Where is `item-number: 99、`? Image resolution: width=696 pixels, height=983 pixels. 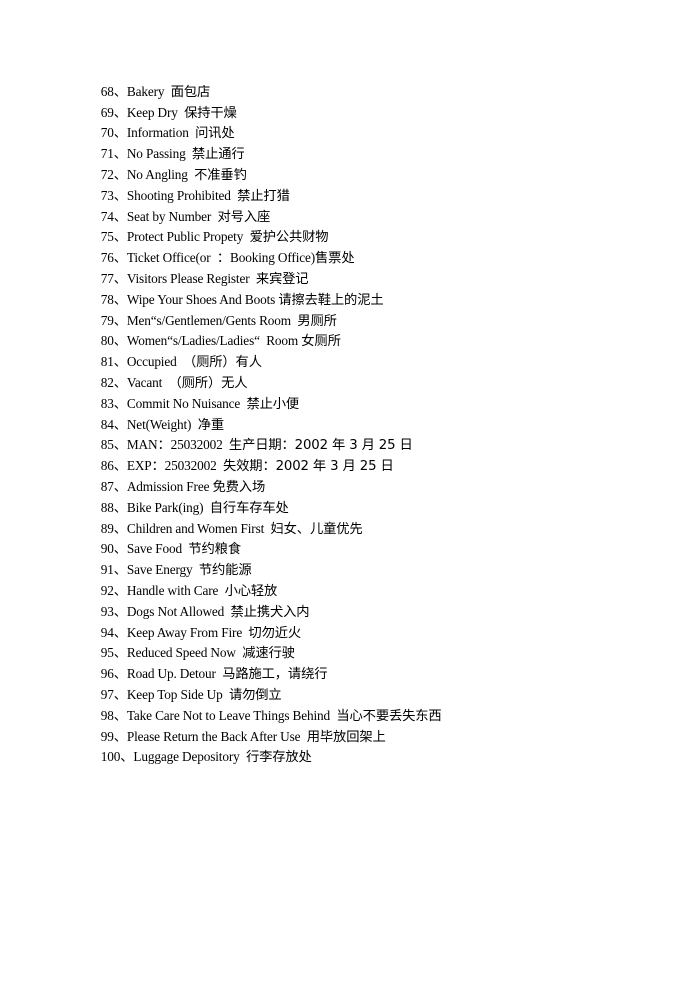 item-number: 99、 is located at coordinates (113, 736).